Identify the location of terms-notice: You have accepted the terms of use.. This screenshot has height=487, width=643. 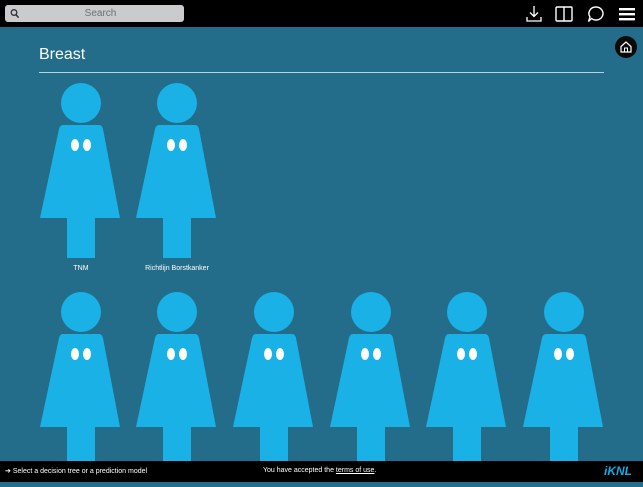
(319, 470).